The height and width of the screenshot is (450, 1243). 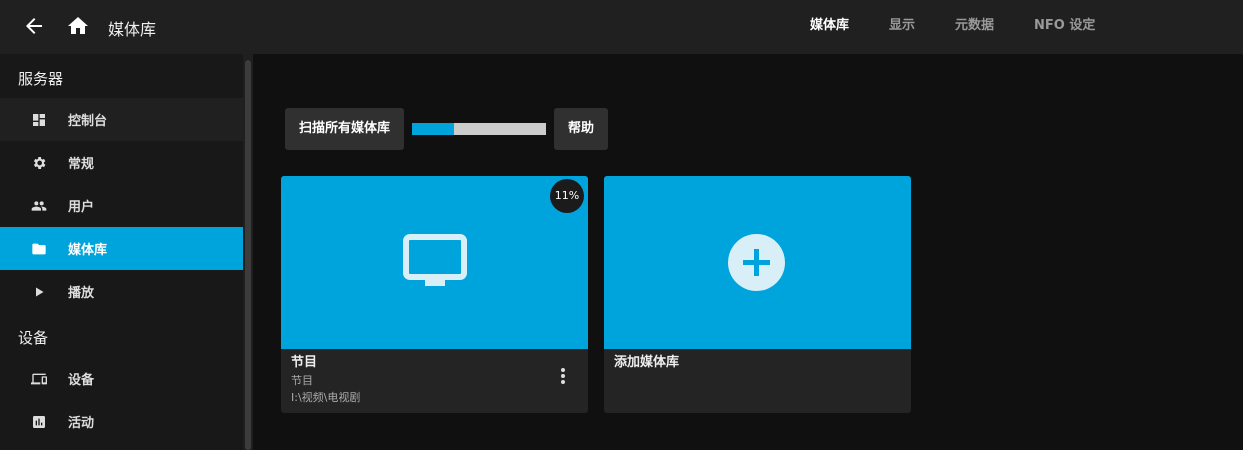 I want to click on sidebar-item-users: 用户, so click(x=121, y=205).